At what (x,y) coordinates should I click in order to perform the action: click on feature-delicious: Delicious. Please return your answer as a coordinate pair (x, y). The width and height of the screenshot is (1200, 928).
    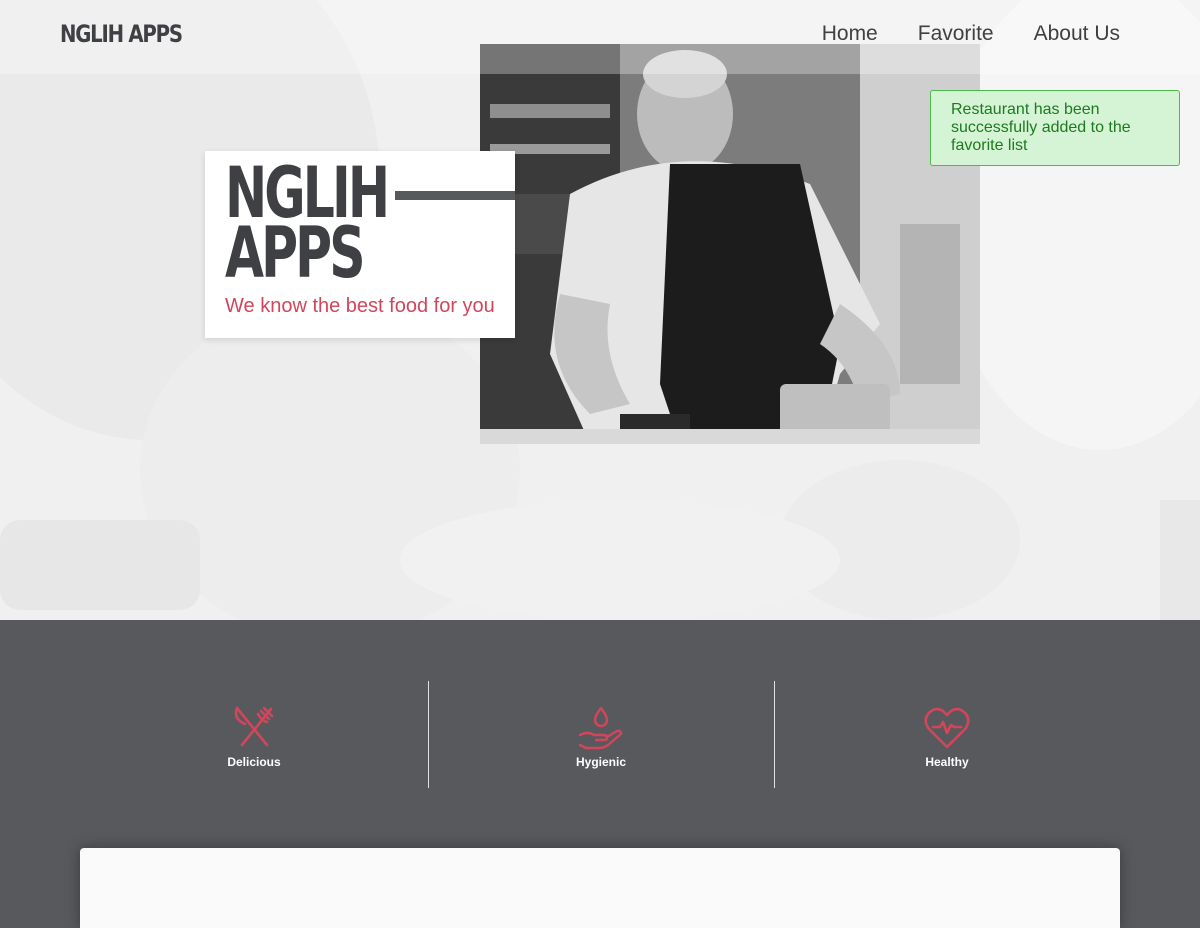
    Looking at the image, I should click on (254, 737).